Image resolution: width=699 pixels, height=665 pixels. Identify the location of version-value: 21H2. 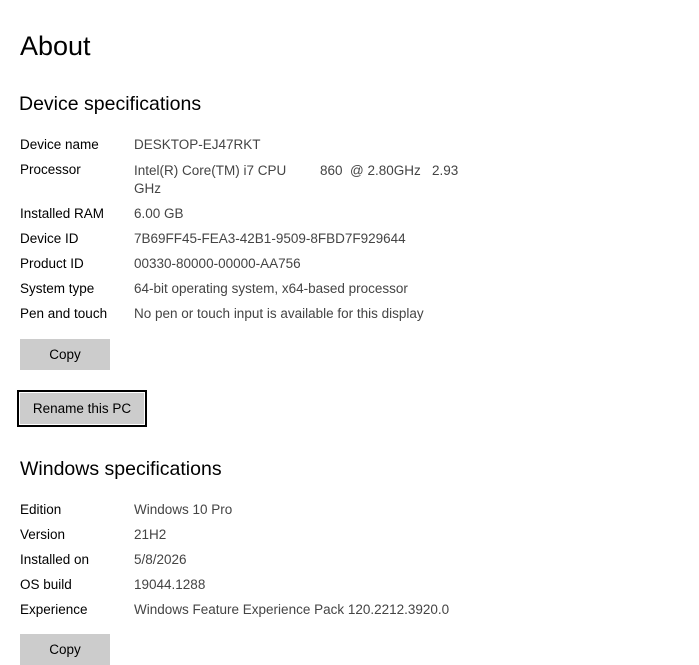
(150, 534).